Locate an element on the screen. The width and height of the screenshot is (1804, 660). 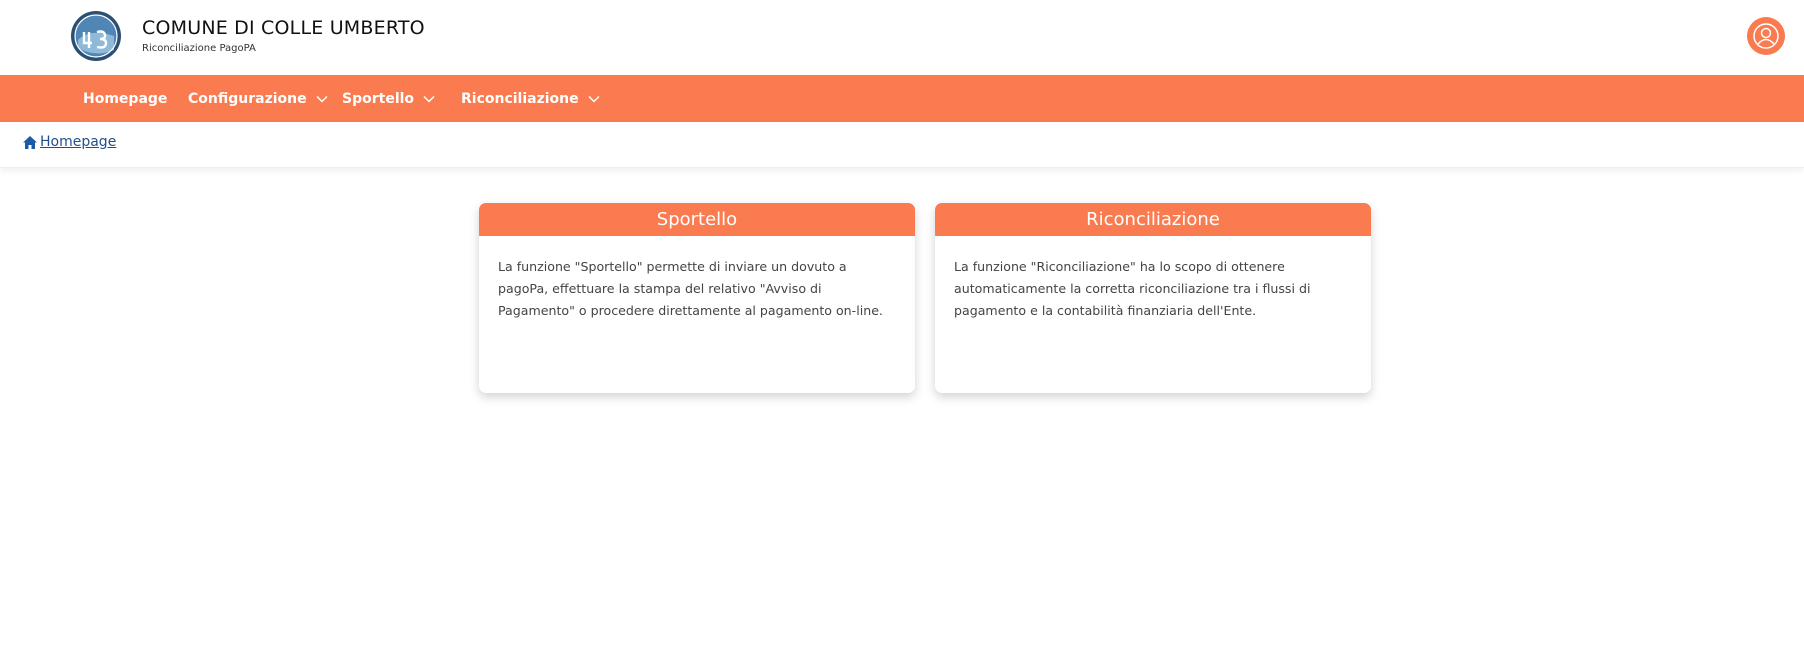
site-subtitle: Riconciliazione PagoPA is located at coordinates (199, 48).